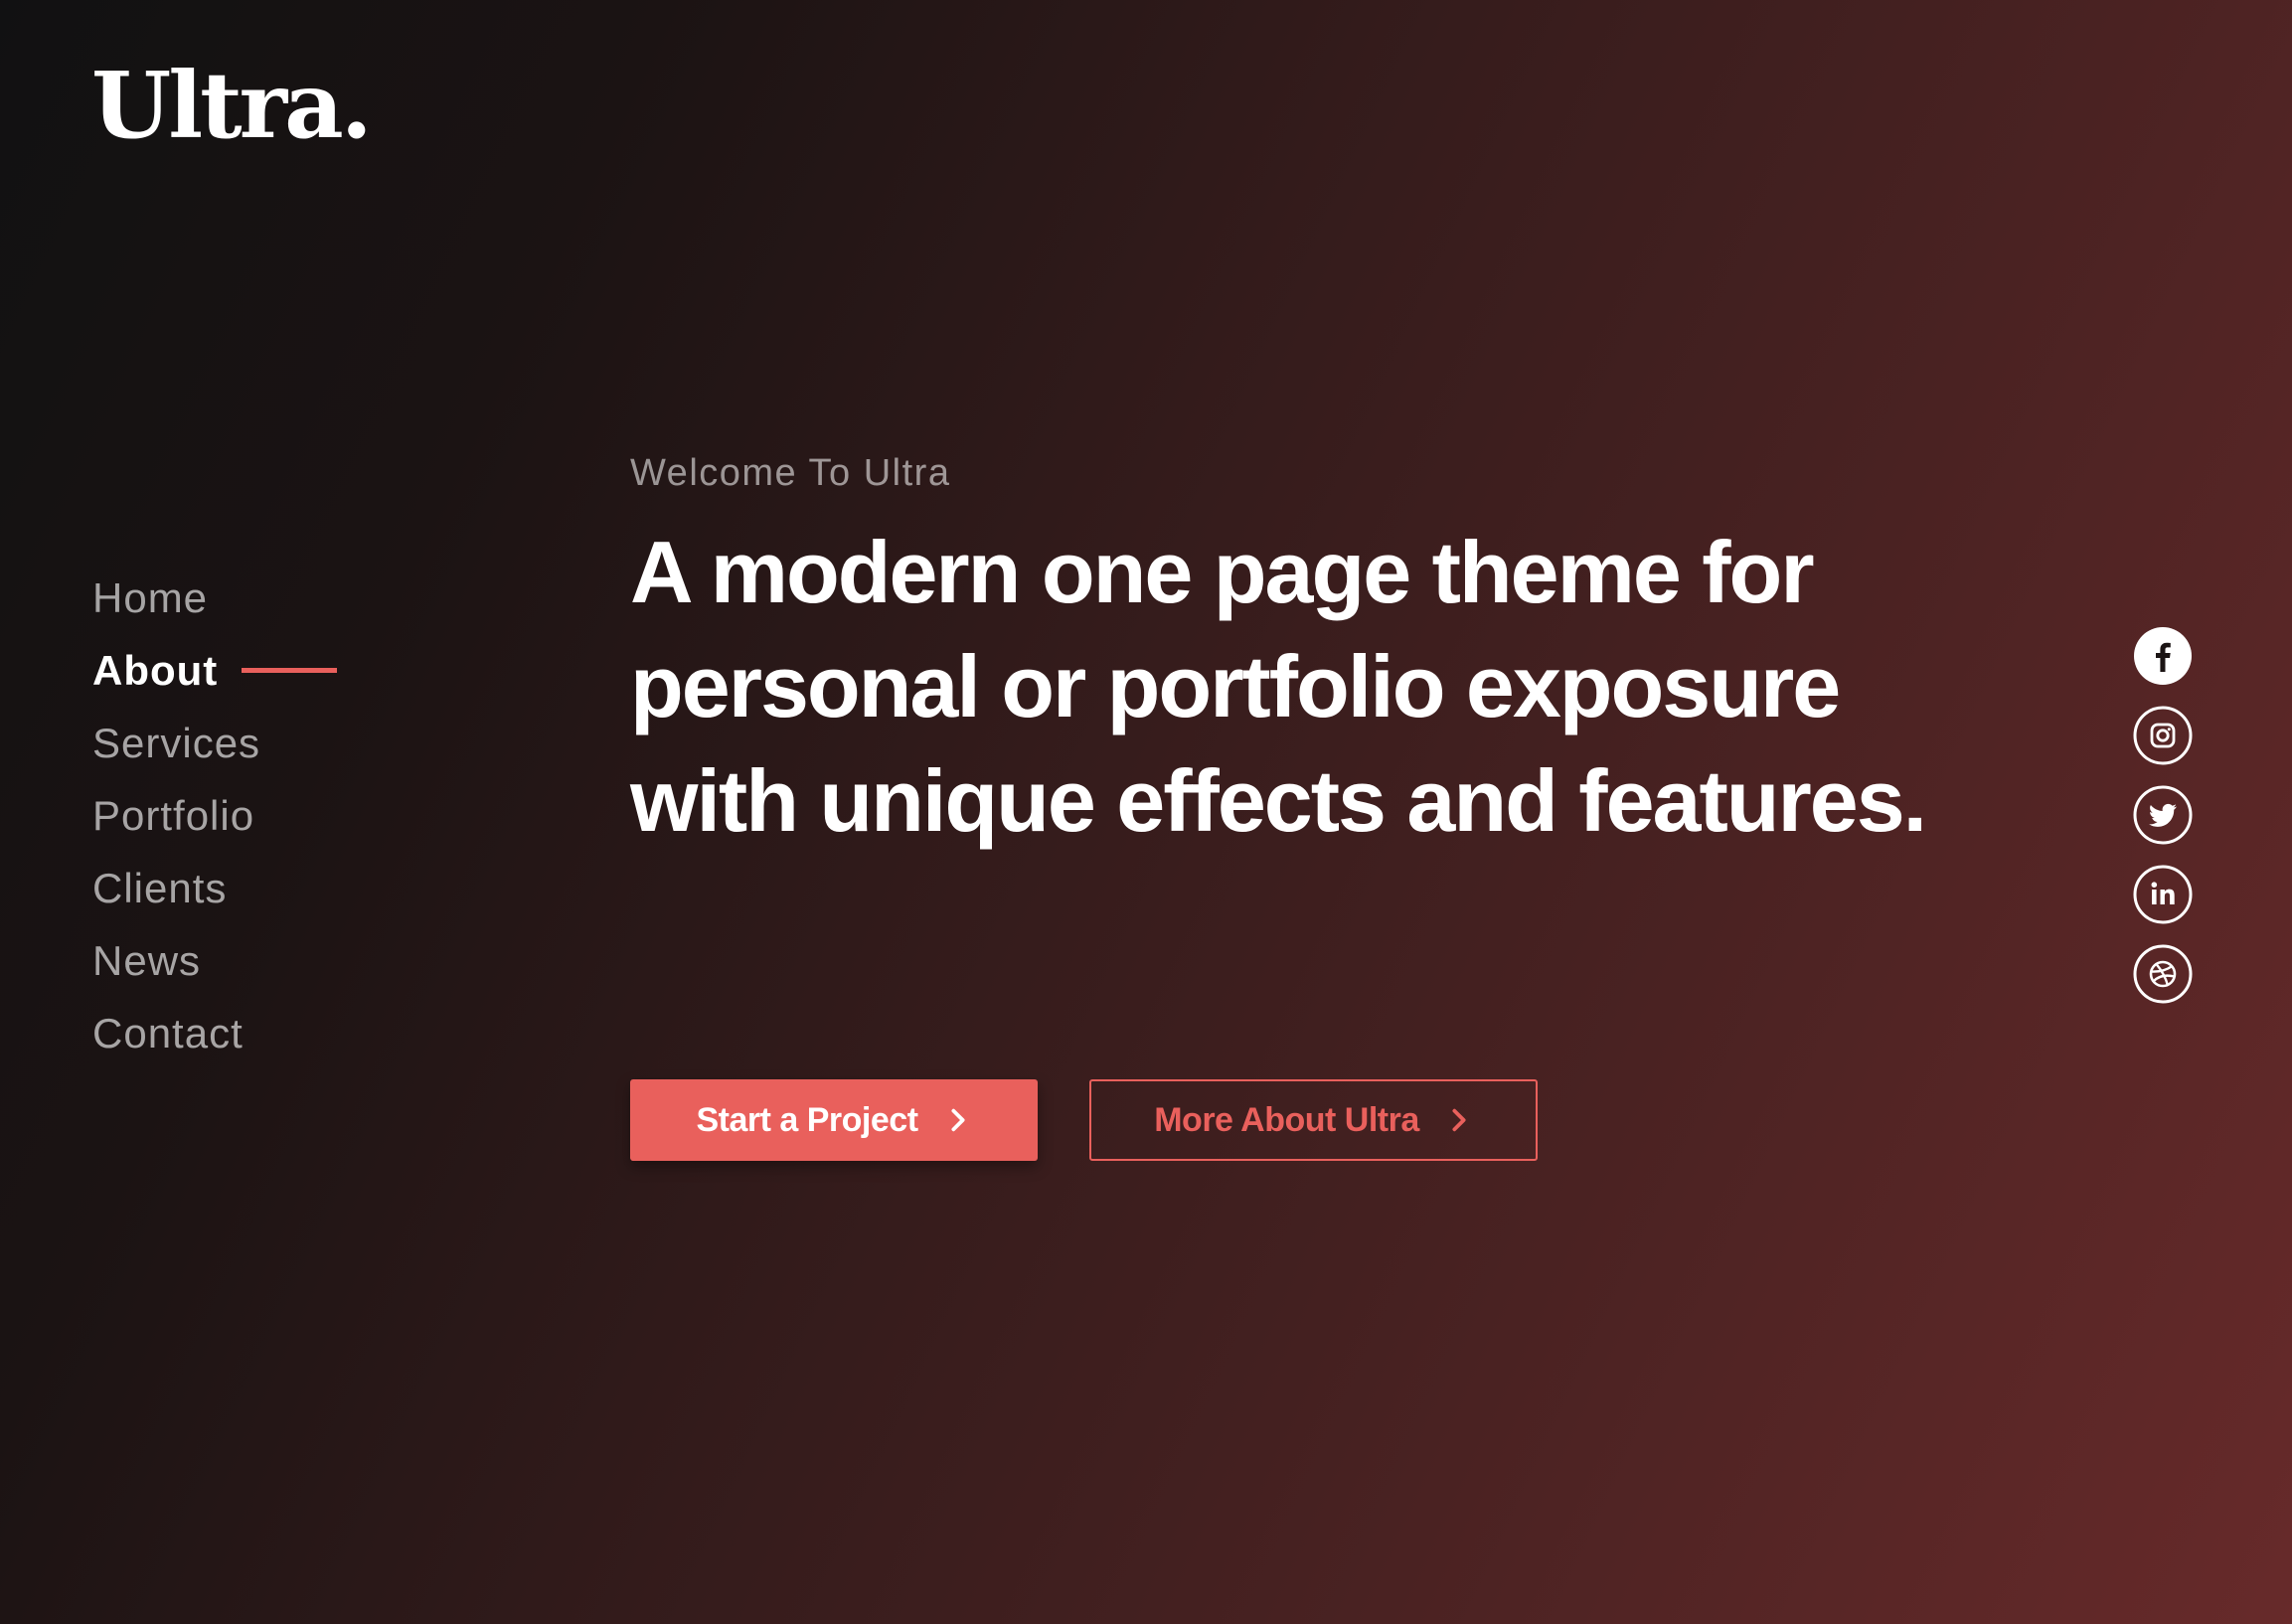 The width and height of the screenshot is (2292, 1624). Describe the element at coordinates (2163, 974) in the screenshot. I see `dribbble-icon` at that location.